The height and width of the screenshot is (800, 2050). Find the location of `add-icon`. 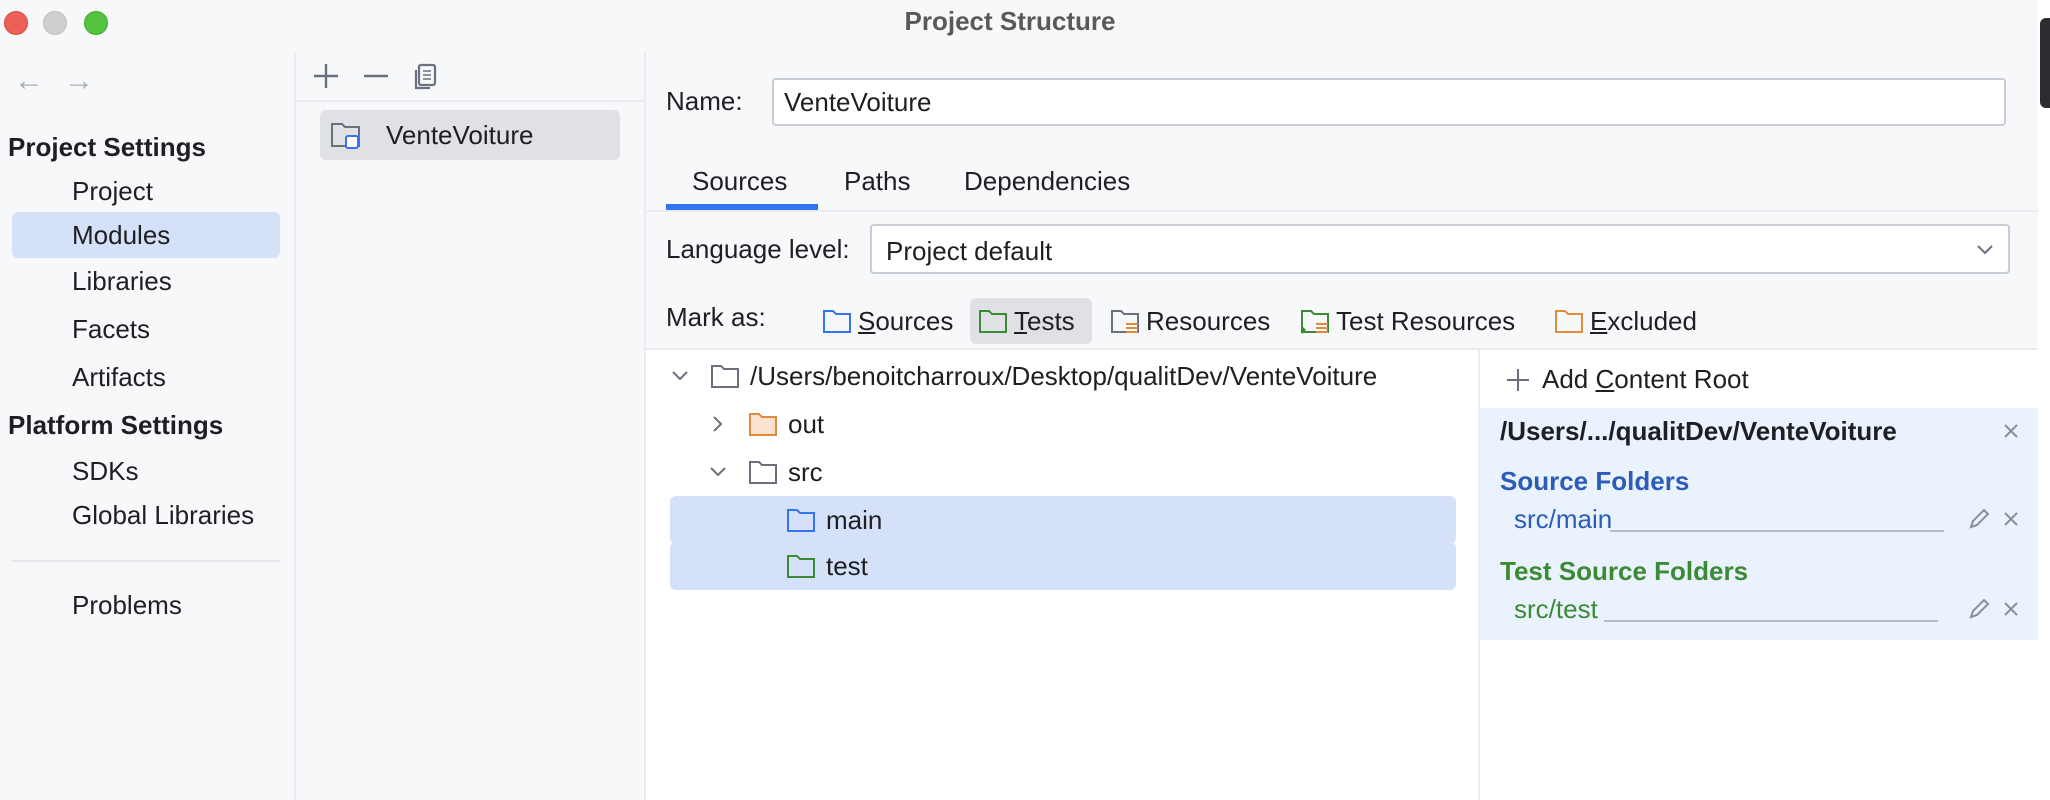

add-icon is located at coordinates (326, 76).